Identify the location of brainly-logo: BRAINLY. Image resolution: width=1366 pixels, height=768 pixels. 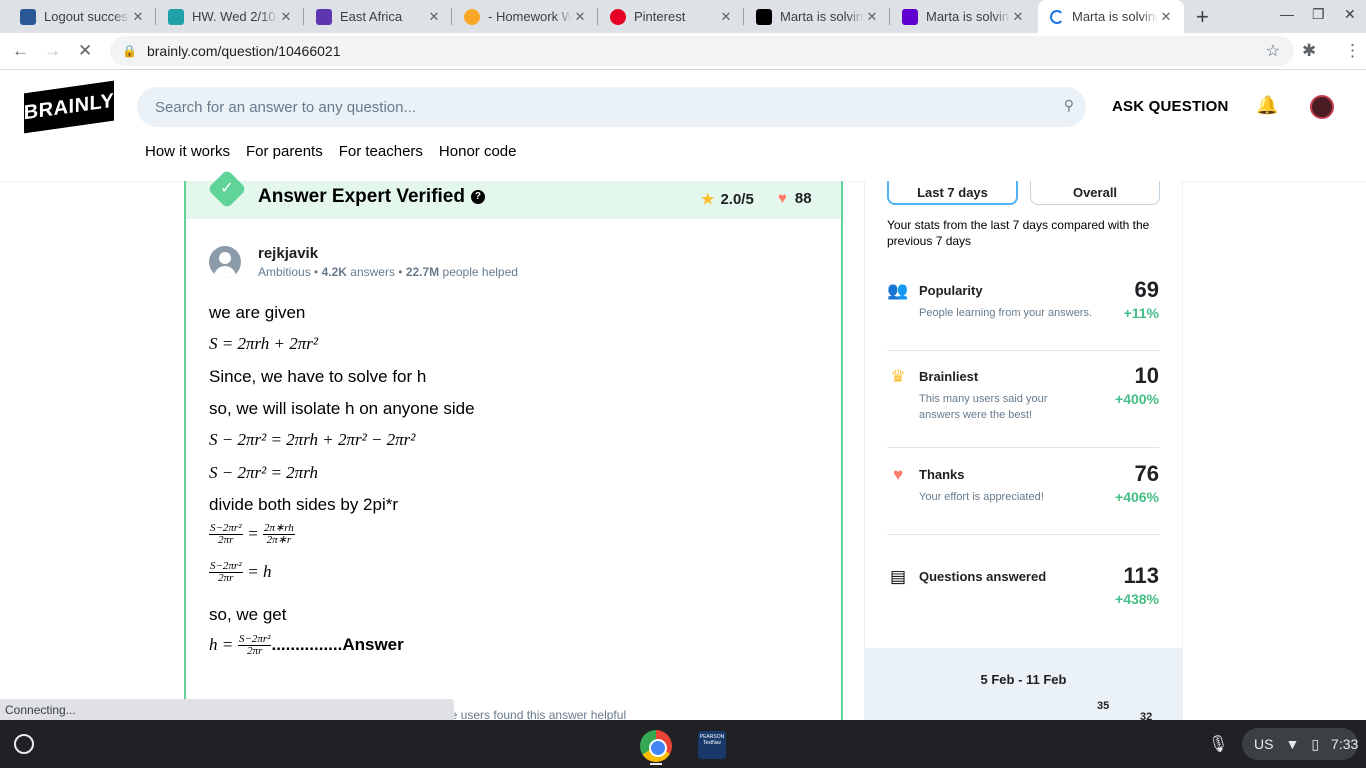
(69, 107).